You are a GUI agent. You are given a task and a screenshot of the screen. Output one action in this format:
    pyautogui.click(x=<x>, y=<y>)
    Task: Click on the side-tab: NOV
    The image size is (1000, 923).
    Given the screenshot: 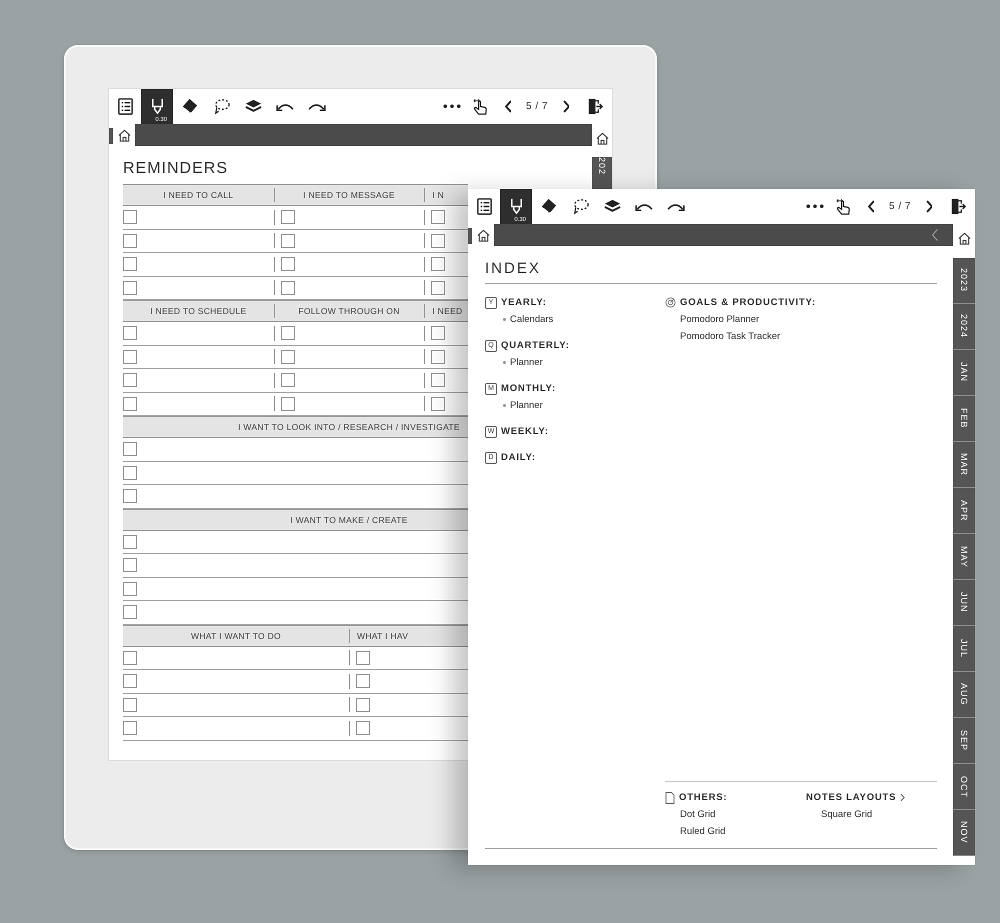 What is the action you would take?
    pyautogui.click(x=964, y=833)
    